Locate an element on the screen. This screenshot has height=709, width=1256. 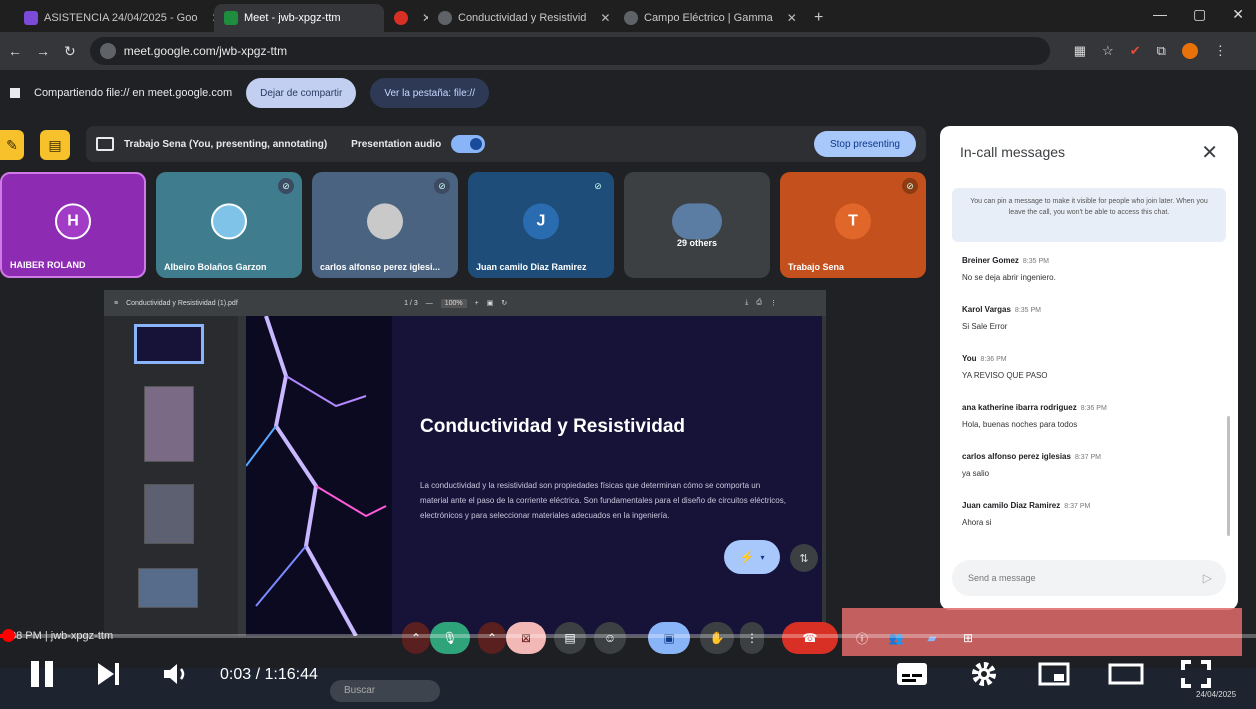
gear-icon is located at coordinates (984, 674).